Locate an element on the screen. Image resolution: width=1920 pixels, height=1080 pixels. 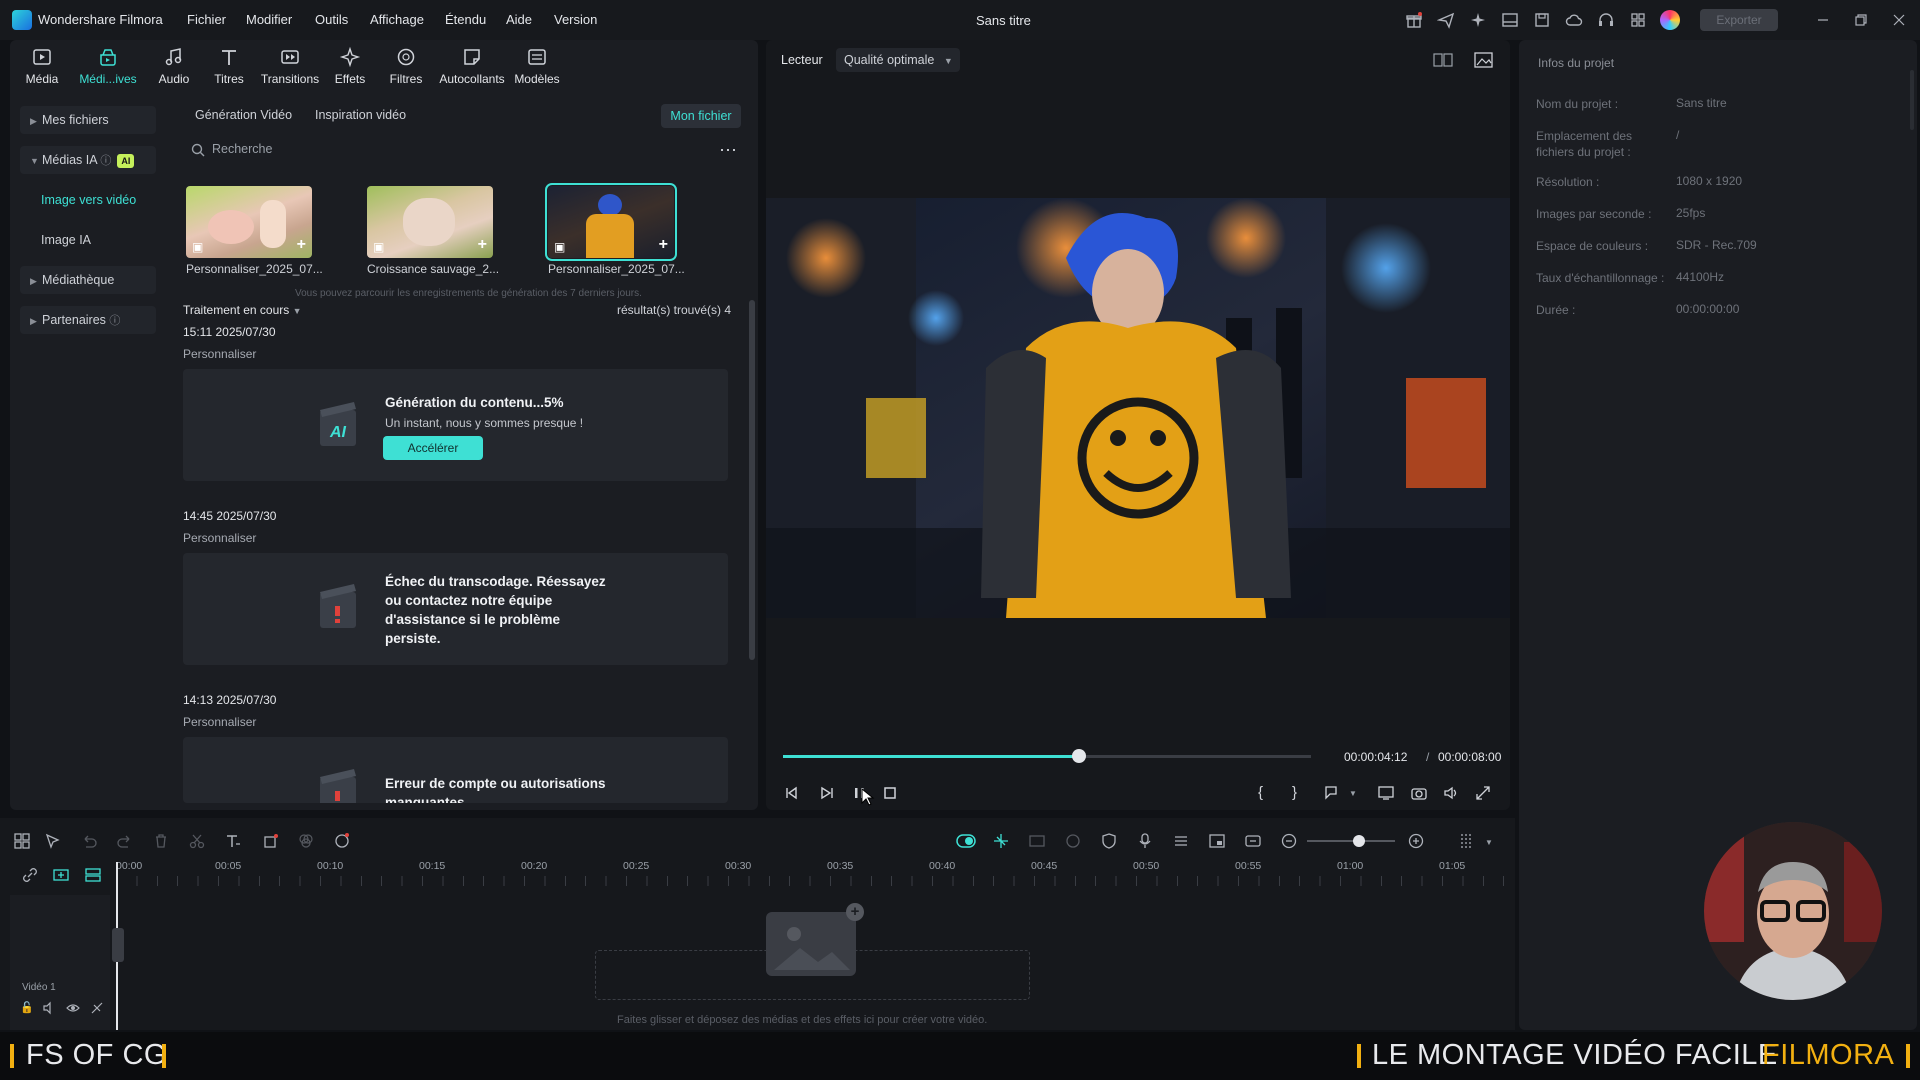
close-icon is located at coordinates (1899, 20).